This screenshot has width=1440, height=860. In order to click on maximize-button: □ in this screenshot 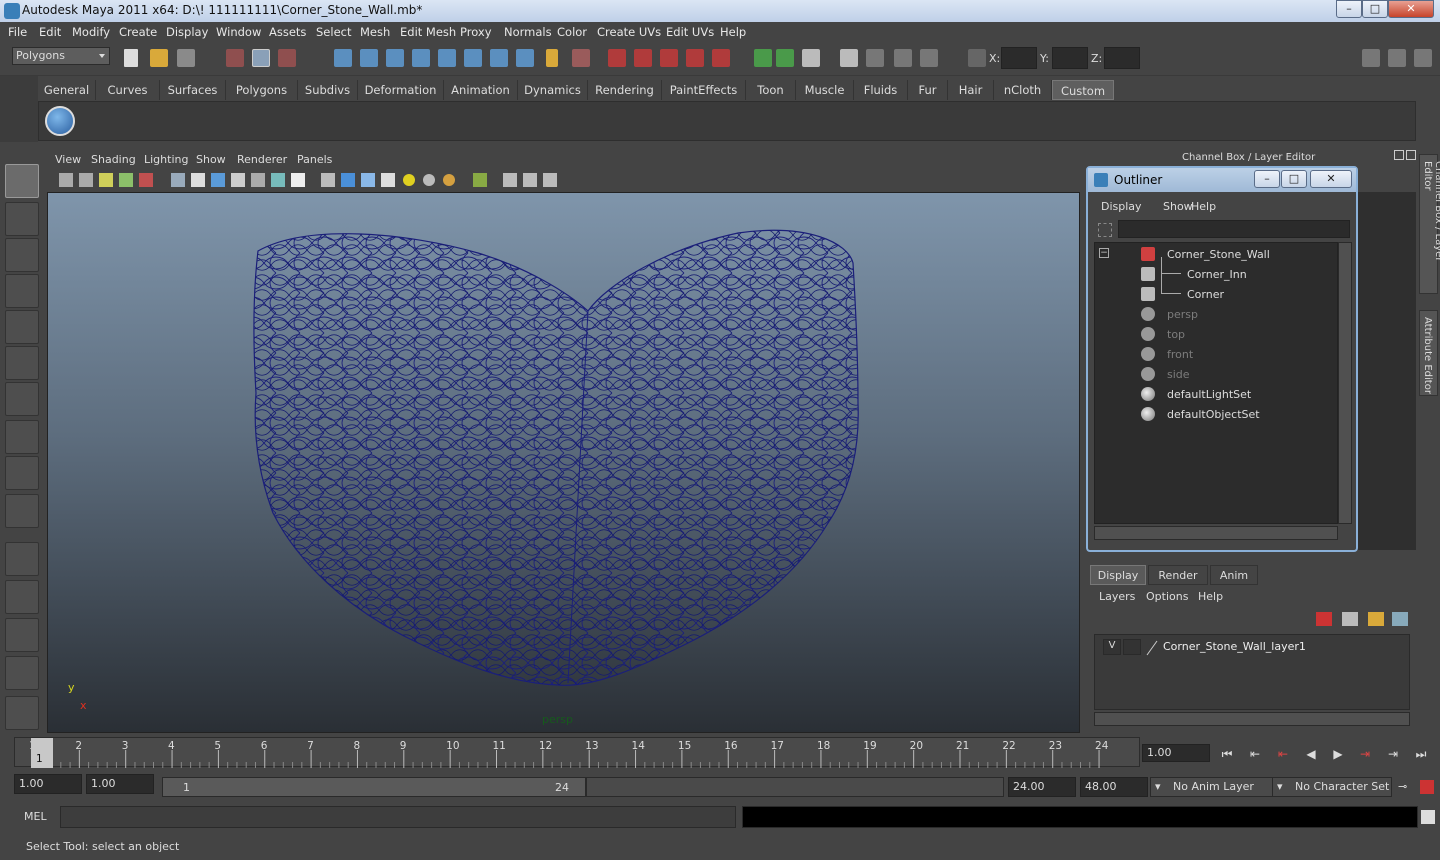, I will do `click(1375, 9)`.